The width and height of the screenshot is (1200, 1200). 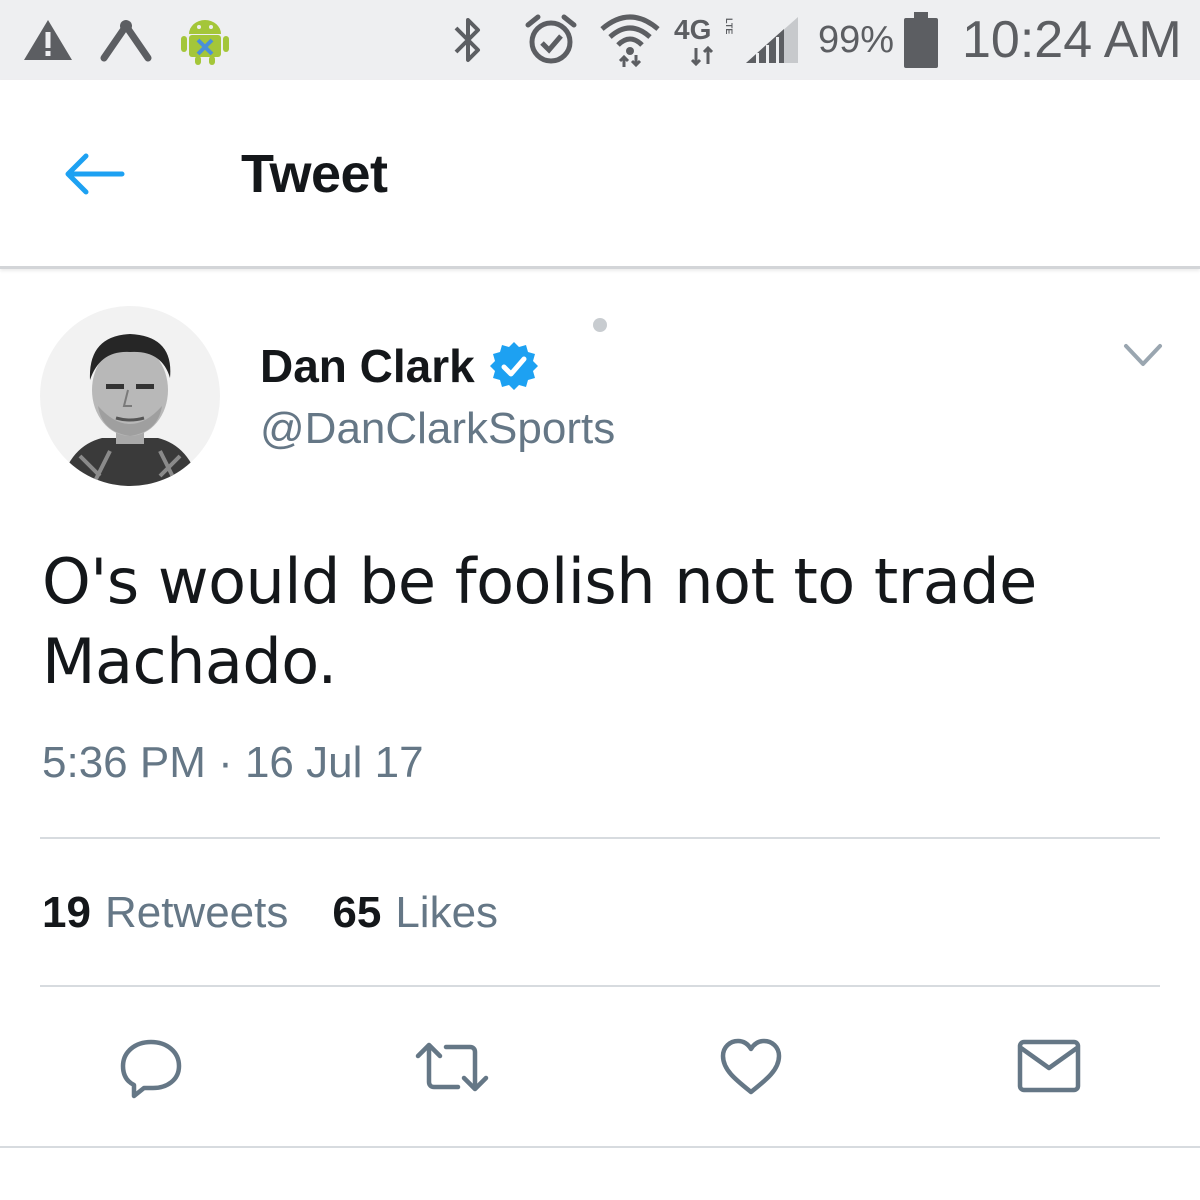 I want to click on indicator-dot, so click(x=600, y=325).